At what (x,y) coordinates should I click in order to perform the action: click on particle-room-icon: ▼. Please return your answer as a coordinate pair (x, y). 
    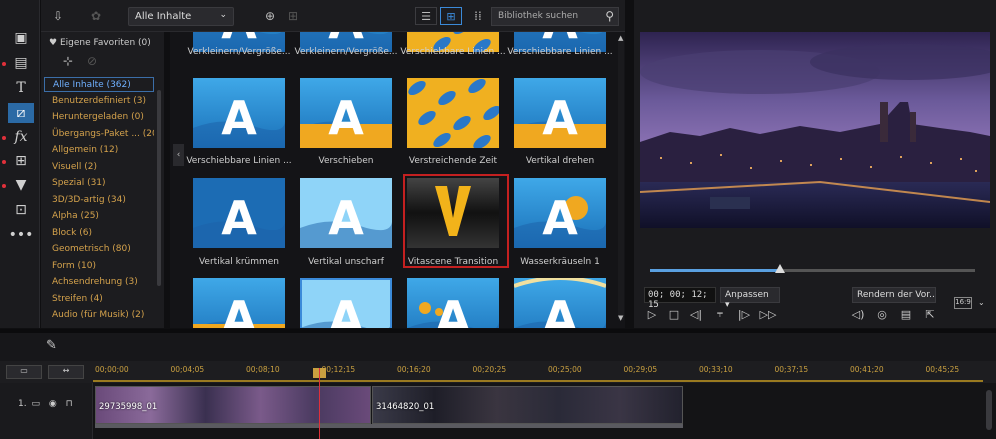
    Looking at the image, I should click on (21, 185).